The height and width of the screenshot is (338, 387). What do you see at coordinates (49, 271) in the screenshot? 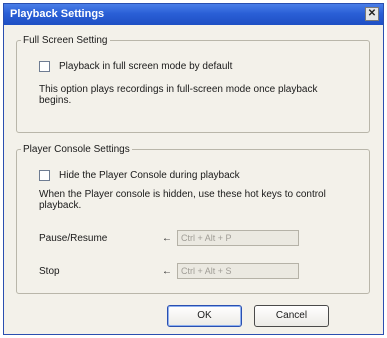
I see `stop-label: Stop` at bounding box center [49, 271].